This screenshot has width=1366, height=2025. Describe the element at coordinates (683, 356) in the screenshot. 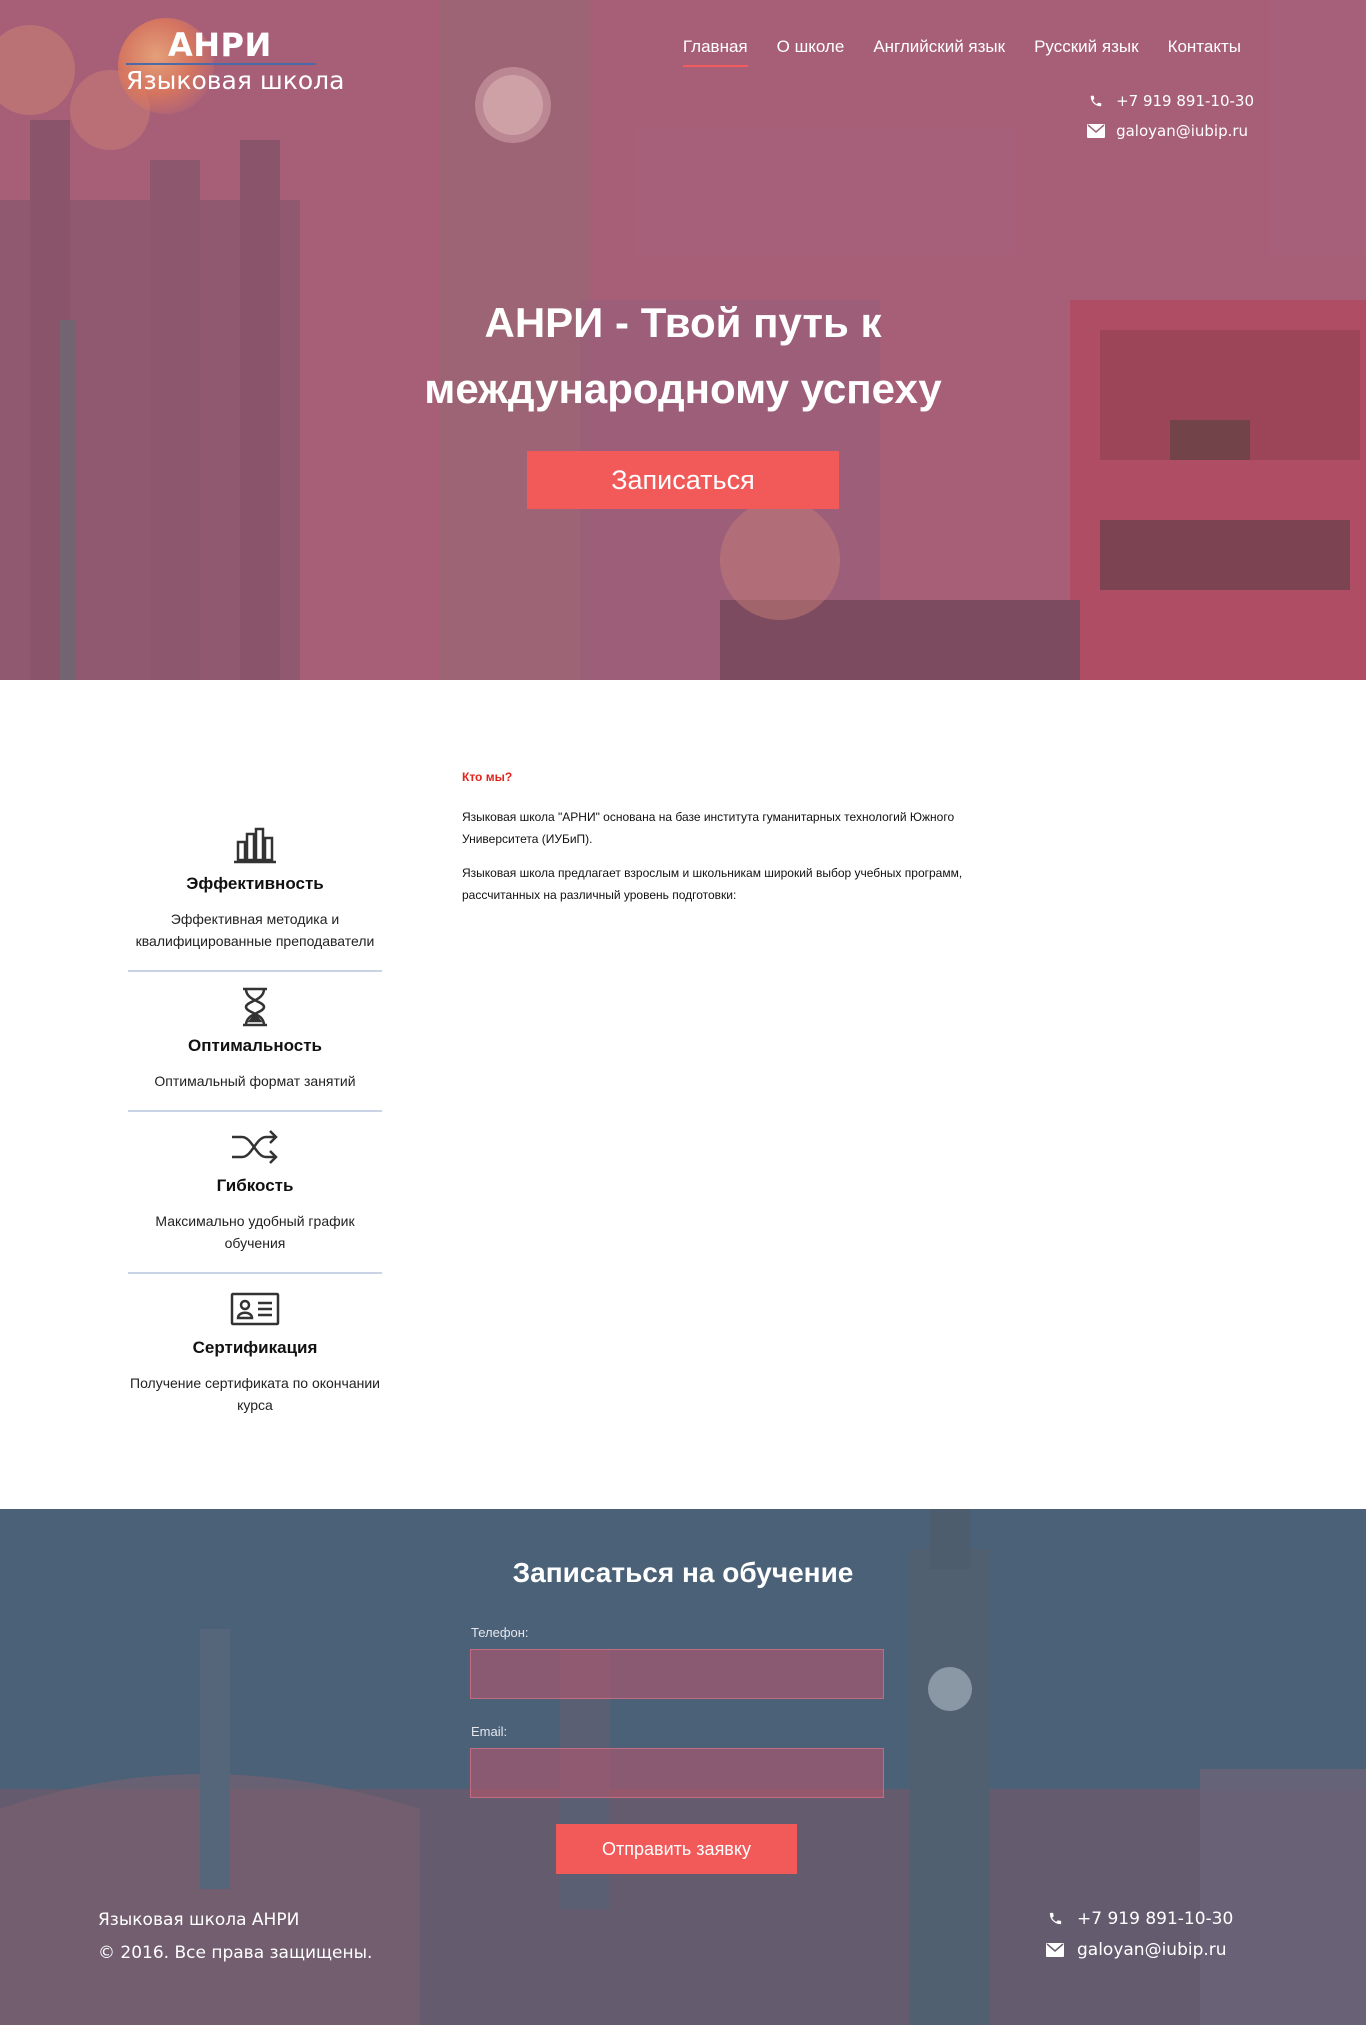

I see `hero-title: АНРИ - Твой путь к международному успеху` at that location.